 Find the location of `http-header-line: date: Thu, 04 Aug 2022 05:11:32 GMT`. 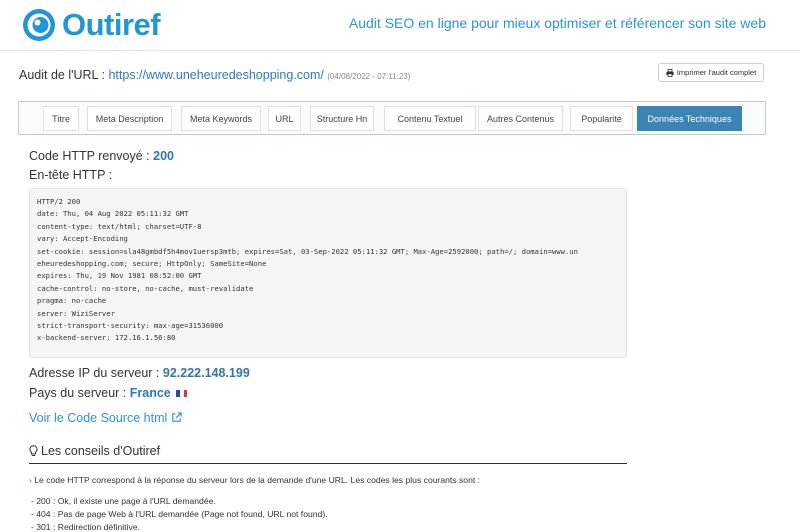

http-header-line: date: Thu, 04 Aug 2022 05:11:32 GMT is located at coordinates (113, 214).